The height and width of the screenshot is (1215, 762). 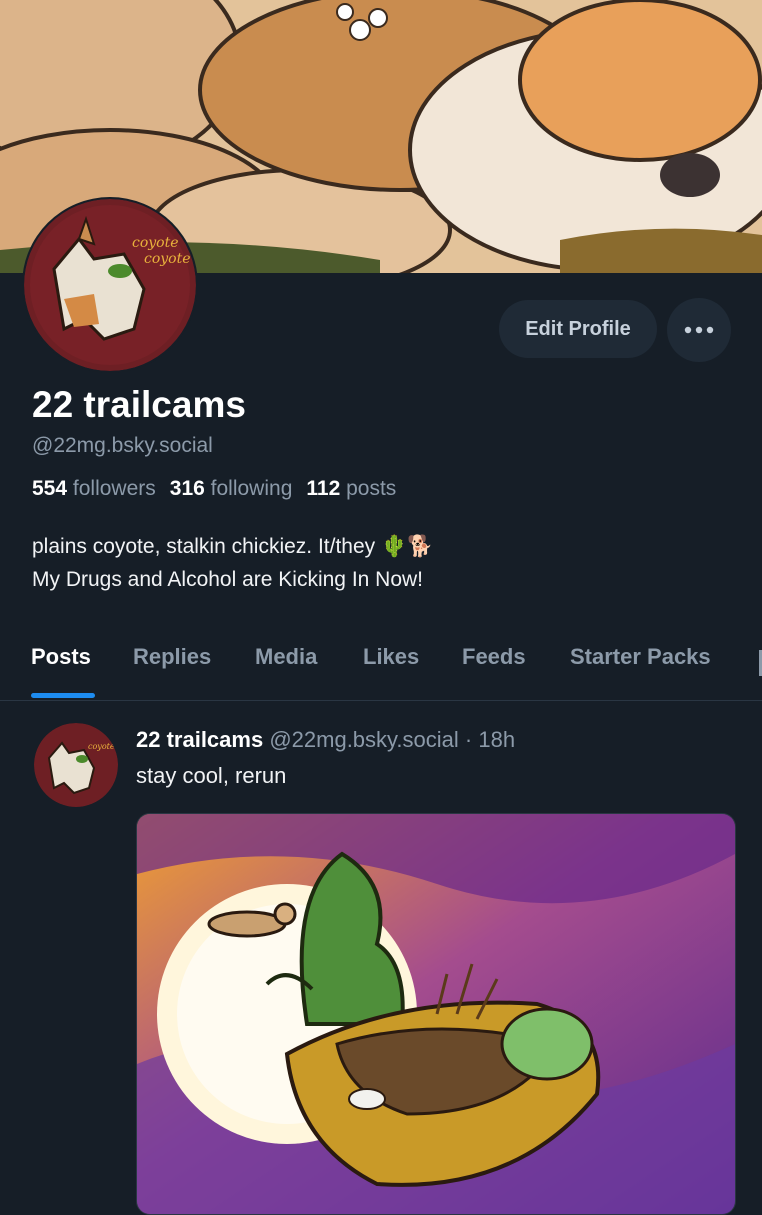 I want to click on tab-posts: Posts, so click(x=61, y=657).